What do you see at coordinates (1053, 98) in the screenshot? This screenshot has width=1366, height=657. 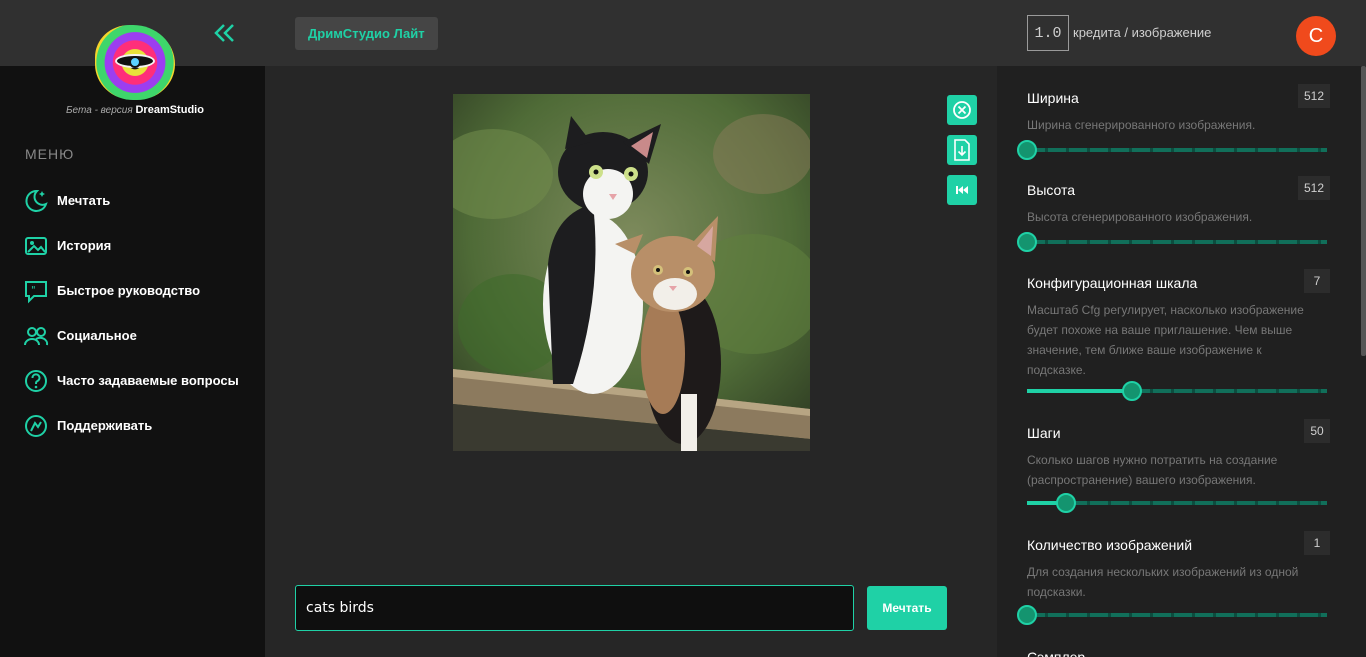 I see `setting-title: Ширина` at bounding box center [1053, 98].